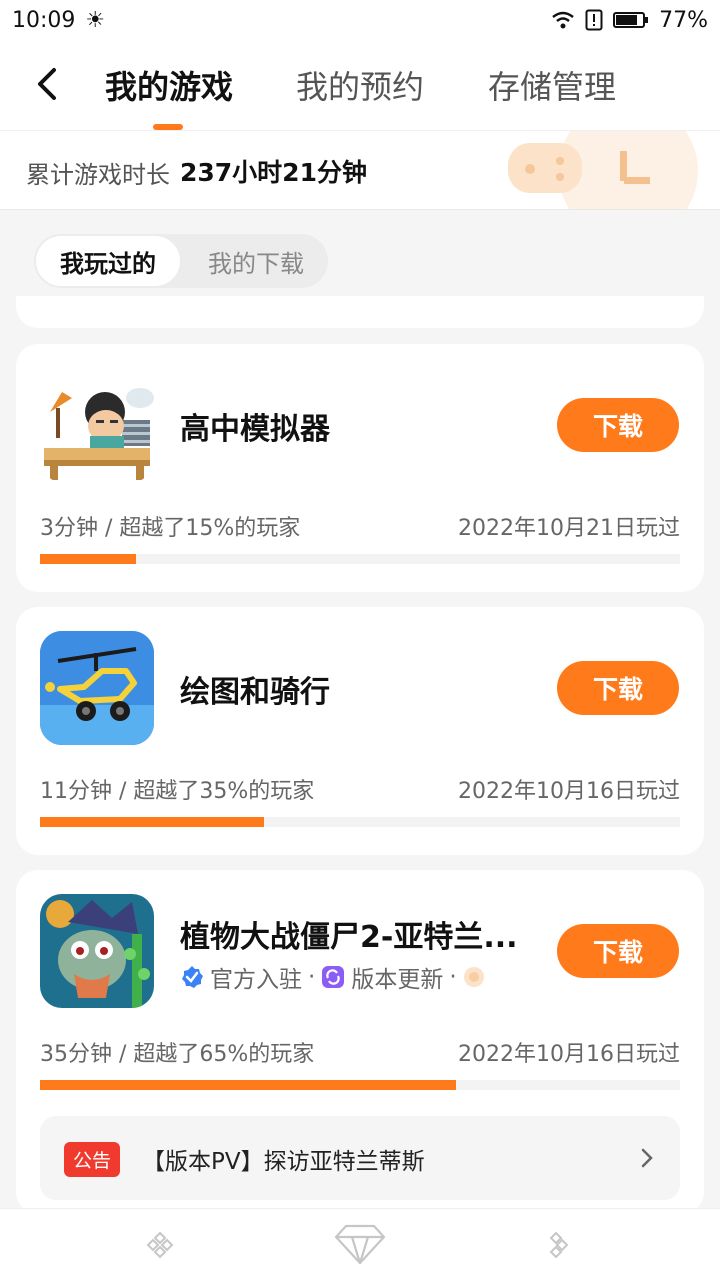  I want to click on tab-storage-management: 存储管理, so click(552, 85).